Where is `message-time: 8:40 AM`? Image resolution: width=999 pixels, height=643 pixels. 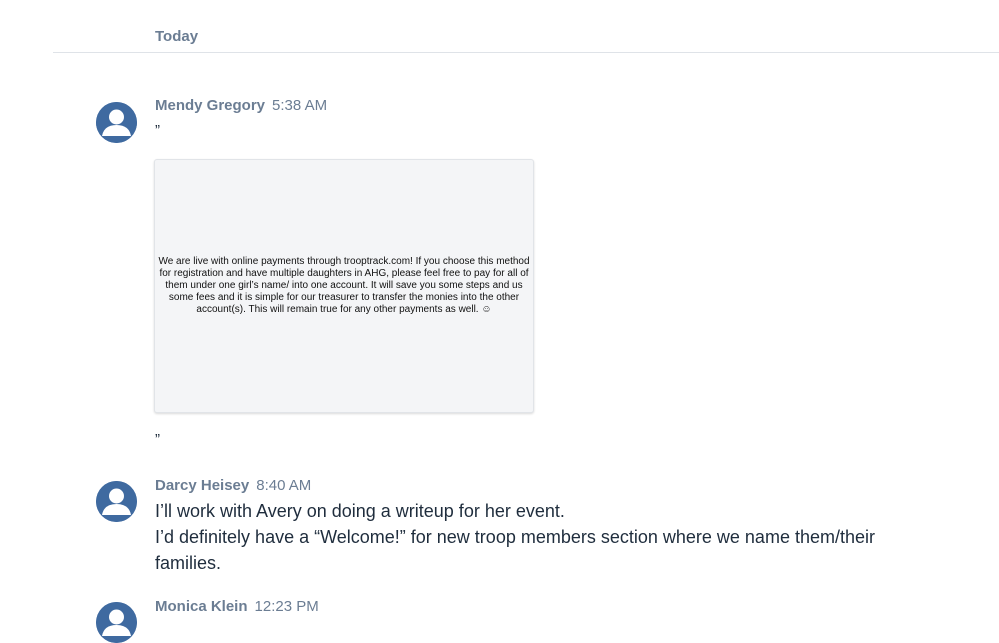
message-time: 8:40 AM is located at coordinates (283, 485).